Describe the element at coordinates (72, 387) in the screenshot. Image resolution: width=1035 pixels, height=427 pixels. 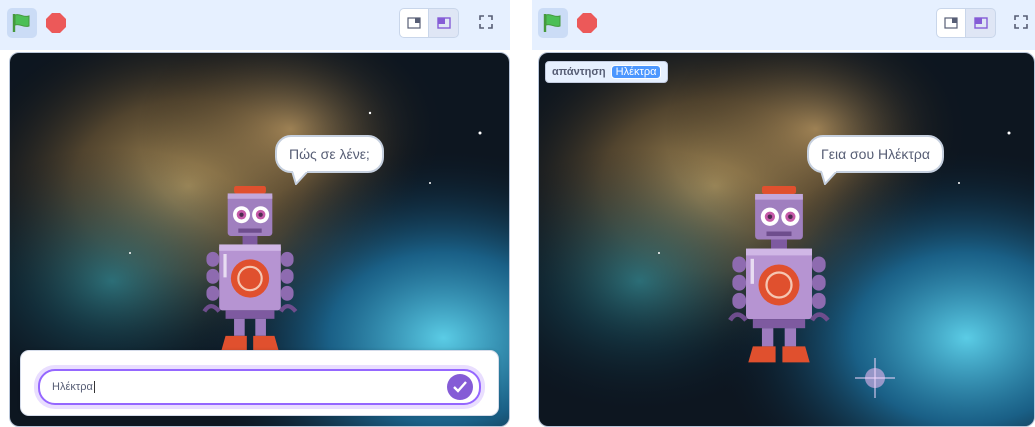
I see `answer-input-text: Ηλέκτρα` at that location.